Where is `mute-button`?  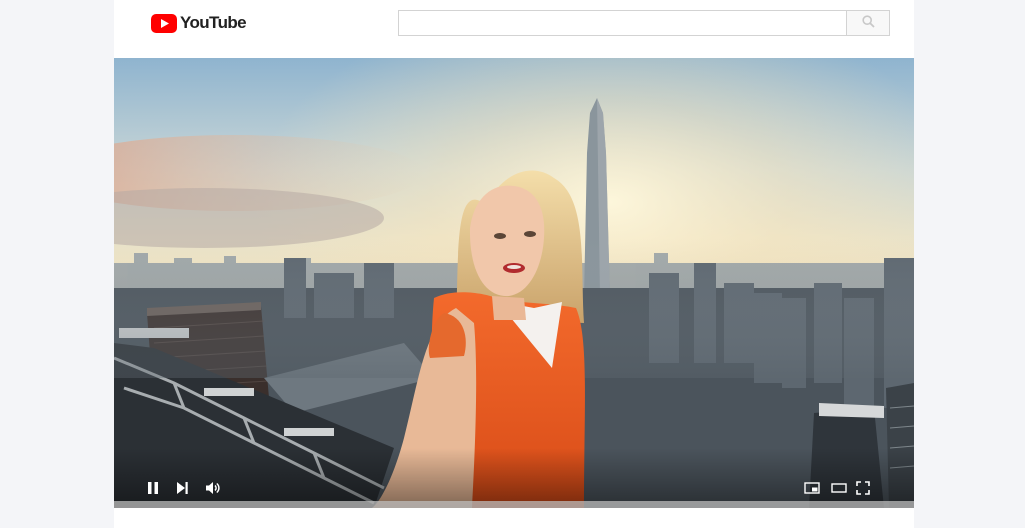
mute-button is located at coordinates (213, 489).